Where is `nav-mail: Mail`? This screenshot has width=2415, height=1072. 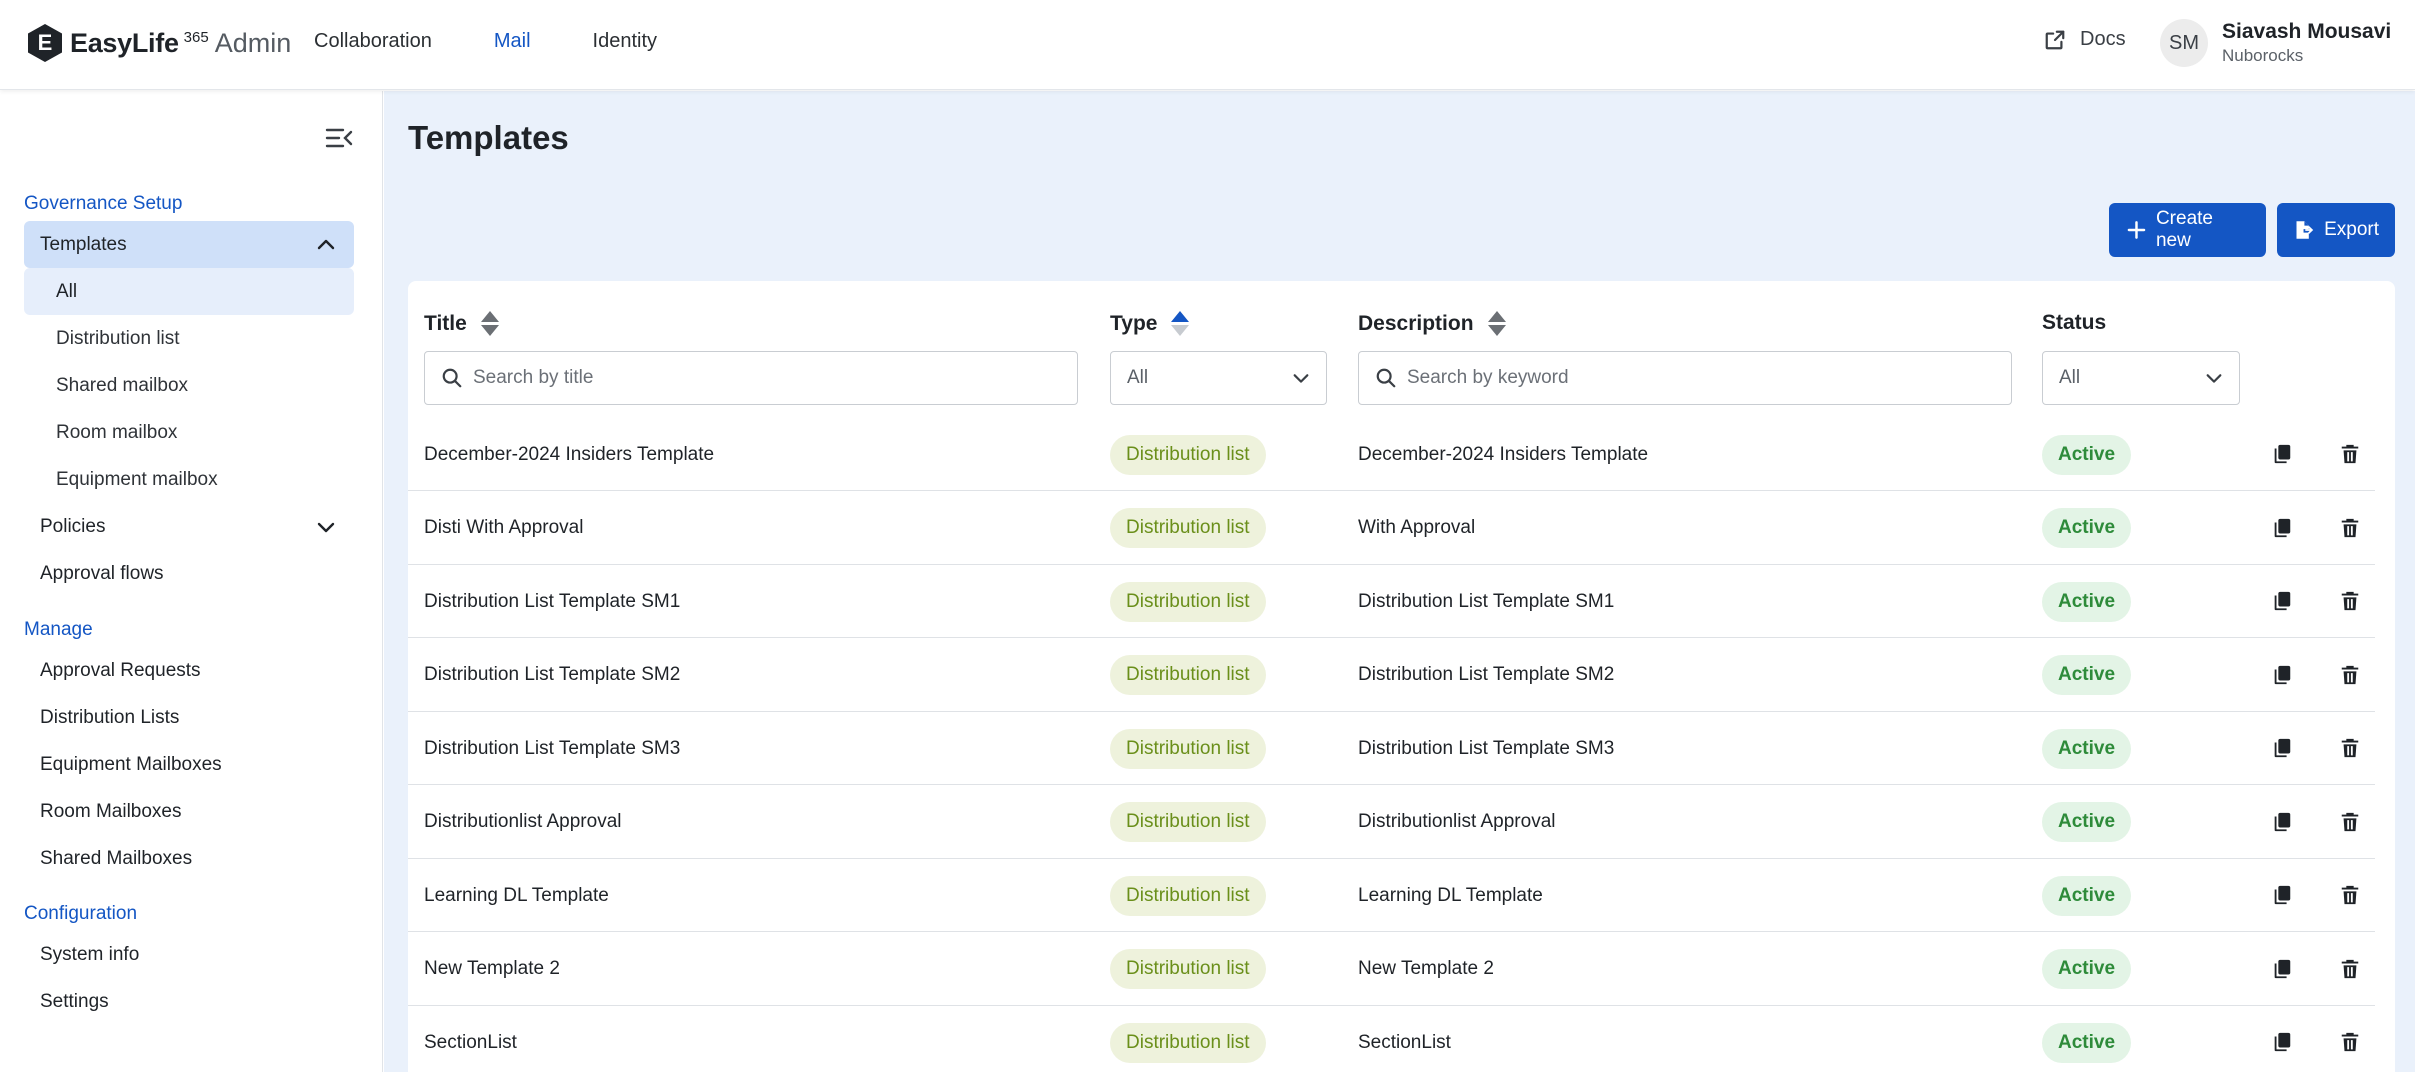
nav-mail: Mail is located at coordinates (512, 41).